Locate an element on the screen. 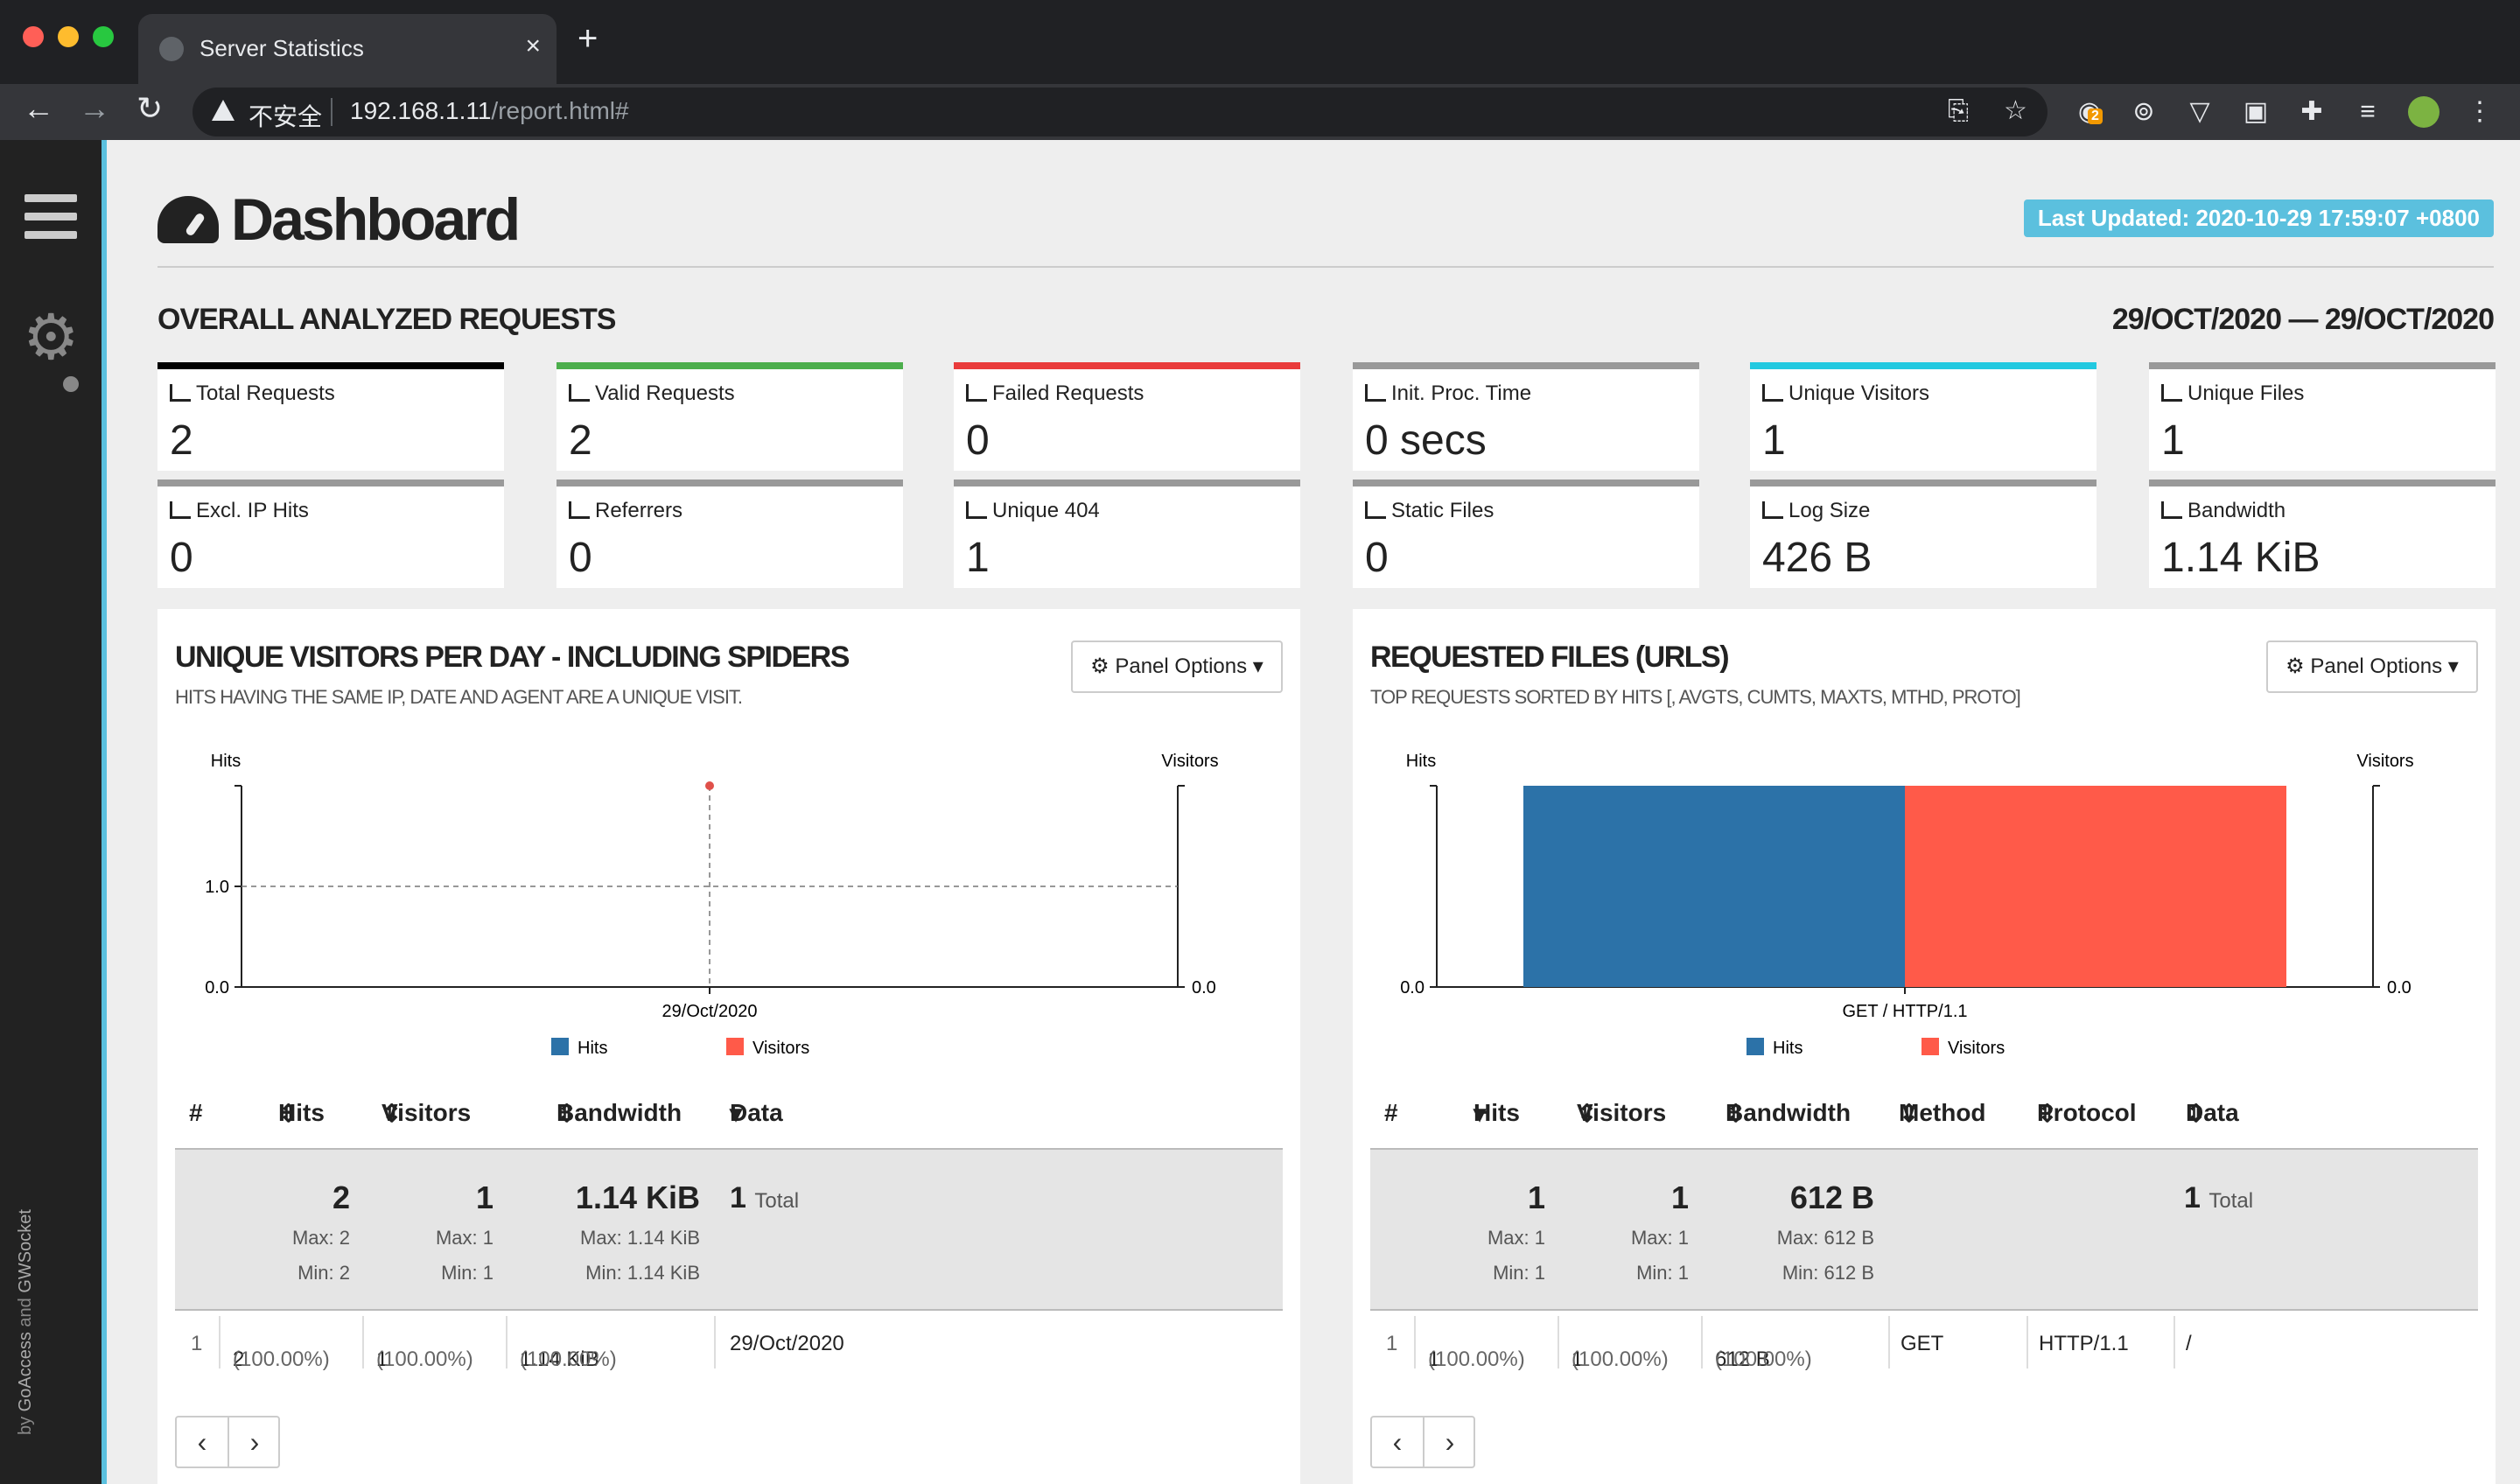 This screenshot has width=2520, height=1484. new-tab-icon: + is located at coordinates (588, 38).